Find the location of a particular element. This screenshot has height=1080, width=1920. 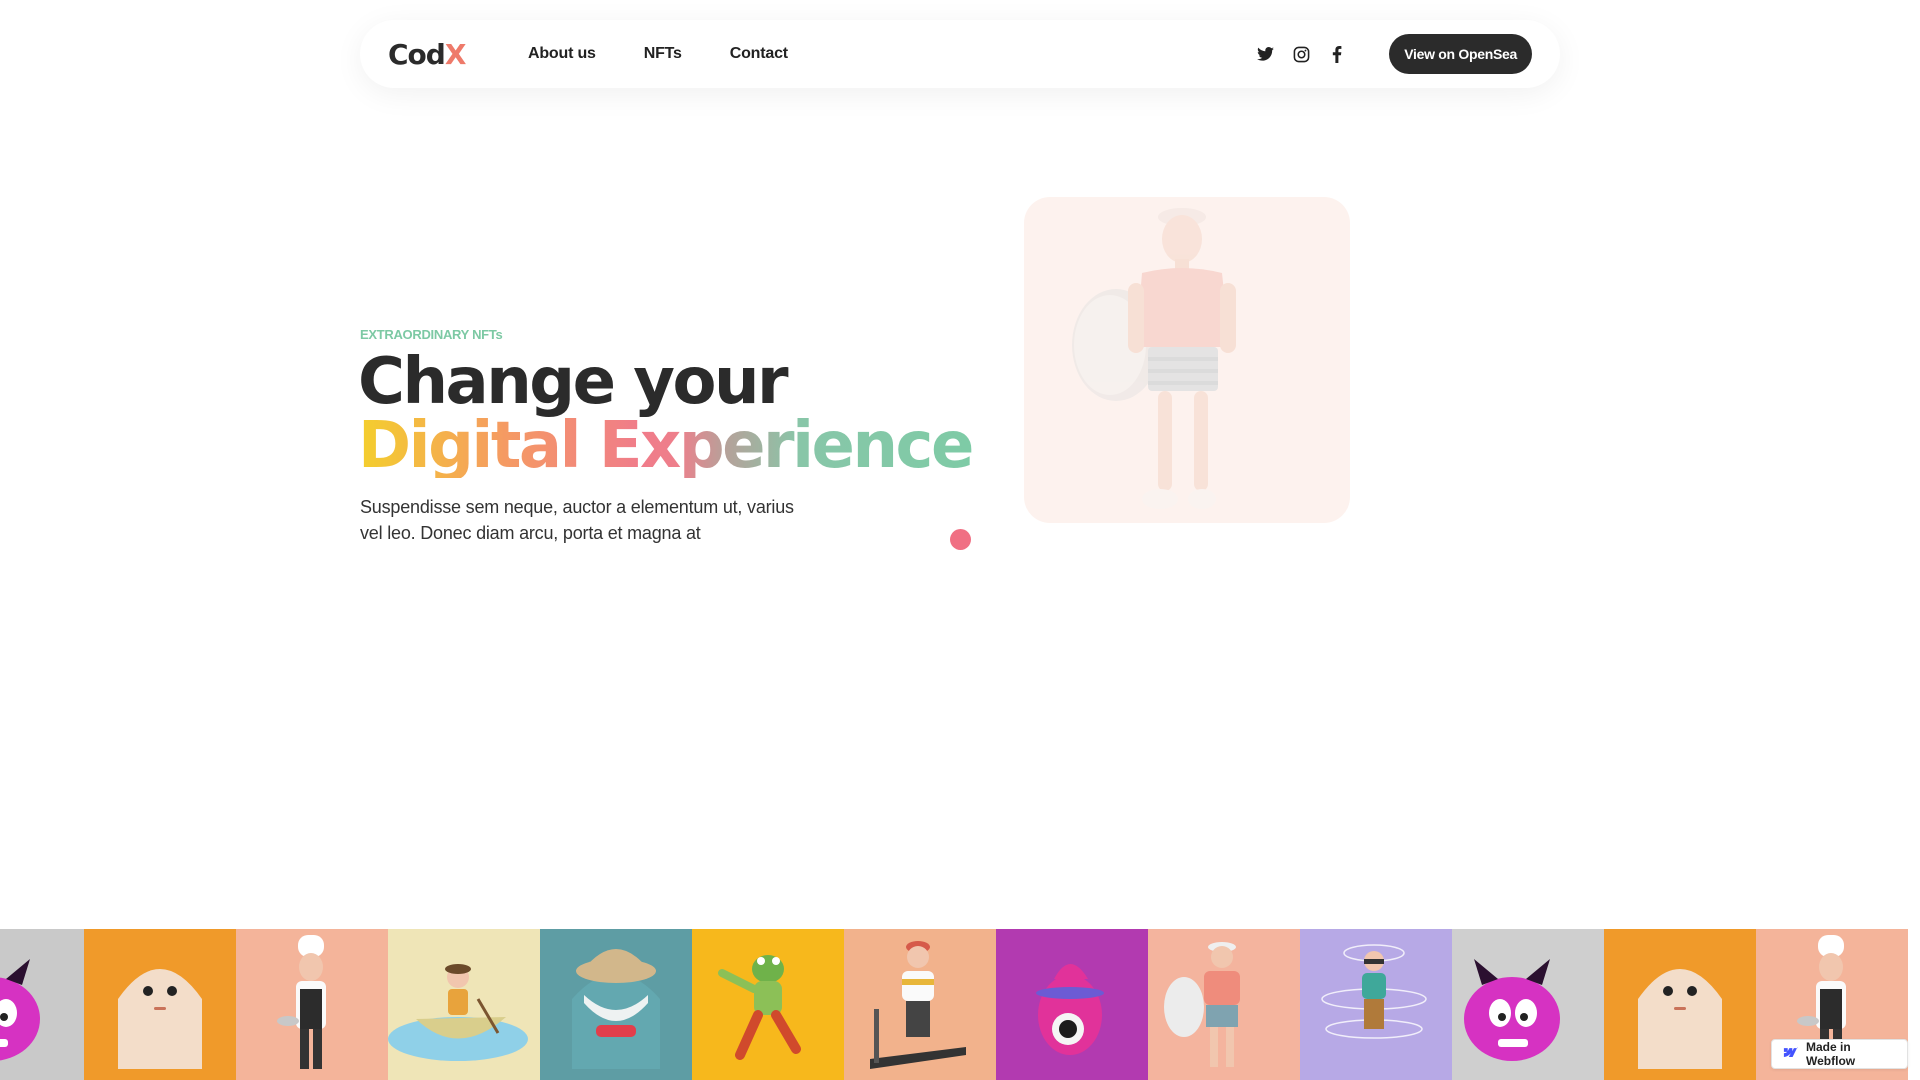

nft-tile-magenta-cyclops is located at coordinates (1072, 1004).